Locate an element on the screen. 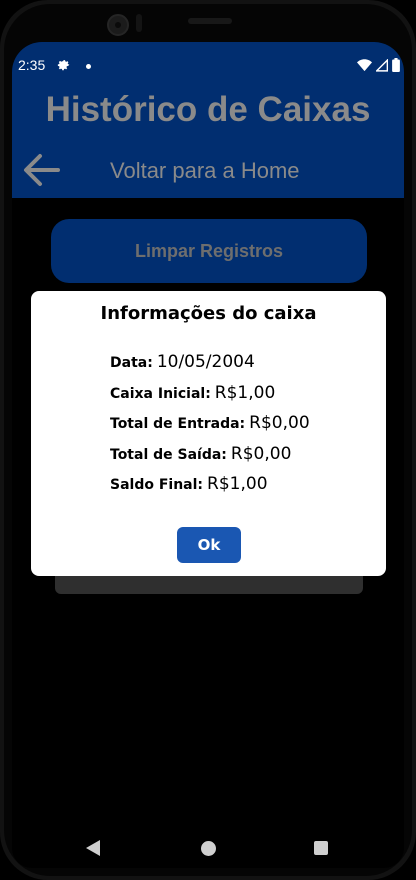  status-bar: 2:35 is located at coordinates (208, 66).